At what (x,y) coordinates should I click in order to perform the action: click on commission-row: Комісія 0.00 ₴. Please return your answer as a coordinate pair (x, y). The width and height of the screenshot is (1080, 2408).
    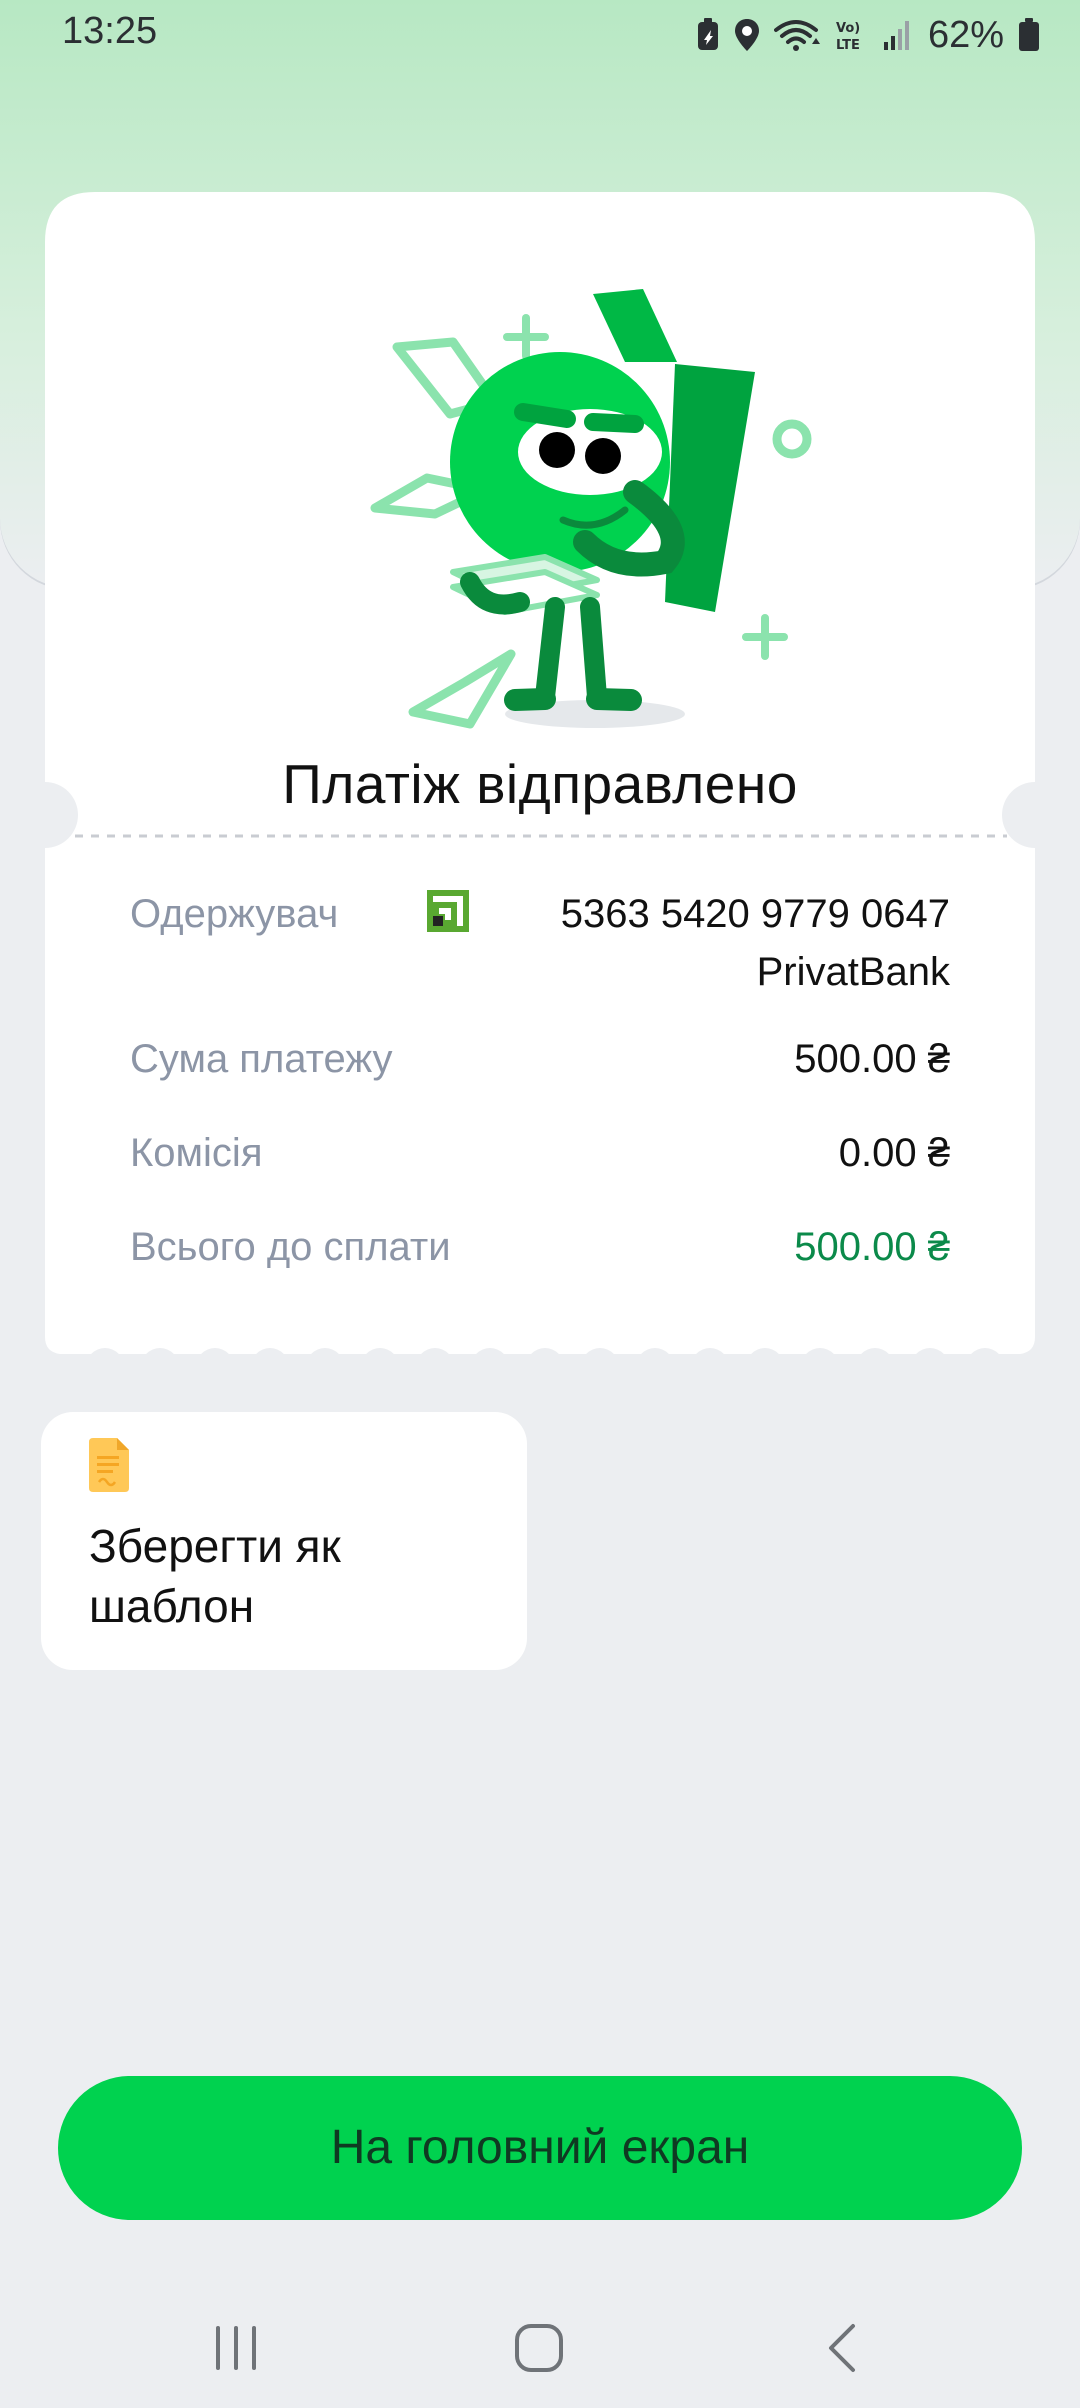
    Looking at the image, I should click on (540, 1161).